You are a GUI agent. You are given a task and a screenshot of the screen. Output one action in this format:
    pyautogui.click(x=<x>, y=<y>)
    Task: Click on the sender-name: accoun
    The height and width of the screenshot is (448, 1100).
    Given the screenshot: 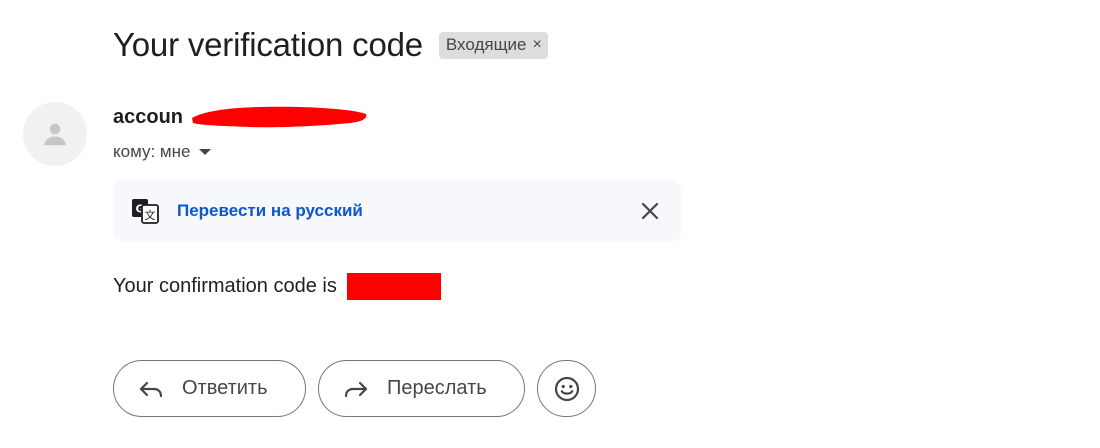 What is the action you would take?
    pyautogui.click(x=148, y=117)
    